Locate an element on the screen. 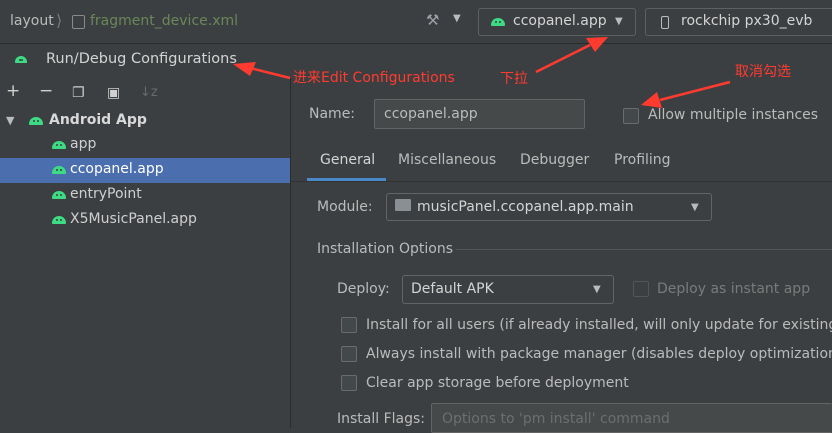 Image resolution: width=832 pixels, height=433 pixels. annotation-arrows is located at coordinates (482, 72).